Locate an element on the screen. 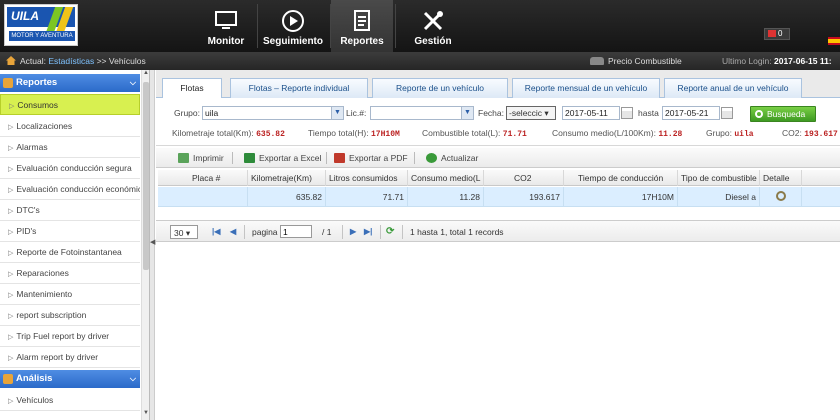 Image resolution: width=840 pixels, height=420 pixels. sidebar-item-reparaciones: ▷ Reparaciones is located at coordinates (70, 273).